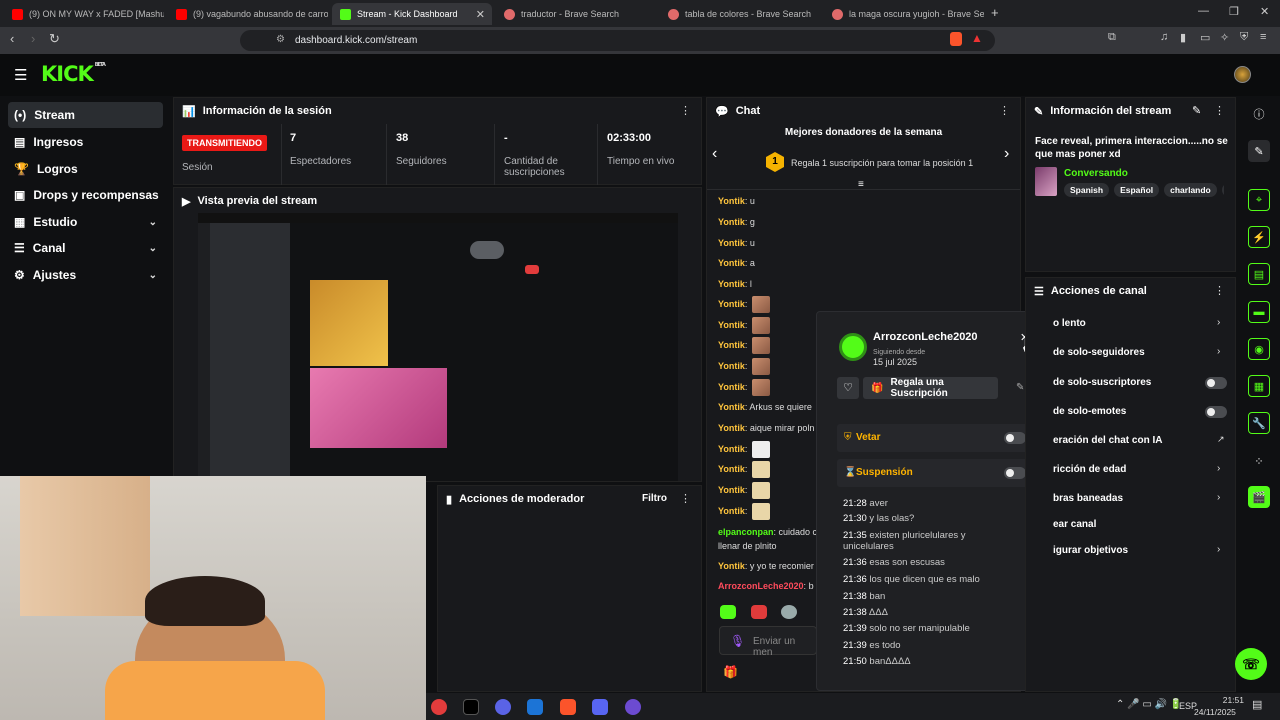 This screenshot has width=1280, height=720. I want to click on stream-preview-video, so click(438, 347).